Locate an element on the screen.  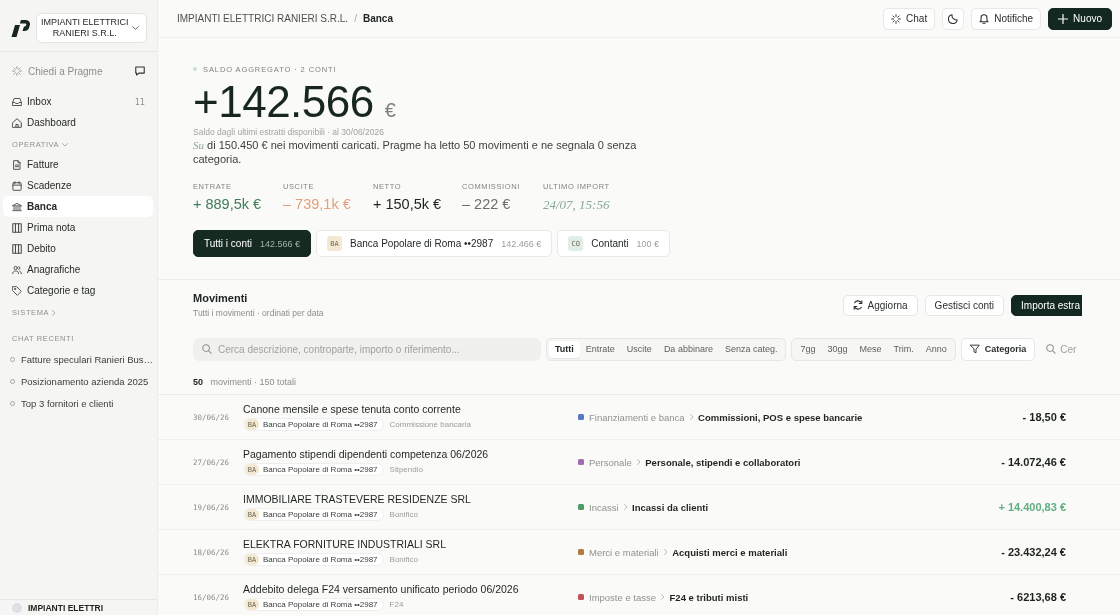
recent-chat-item: Top 3 fornitori e clienti is located at coordinates (77, 403).